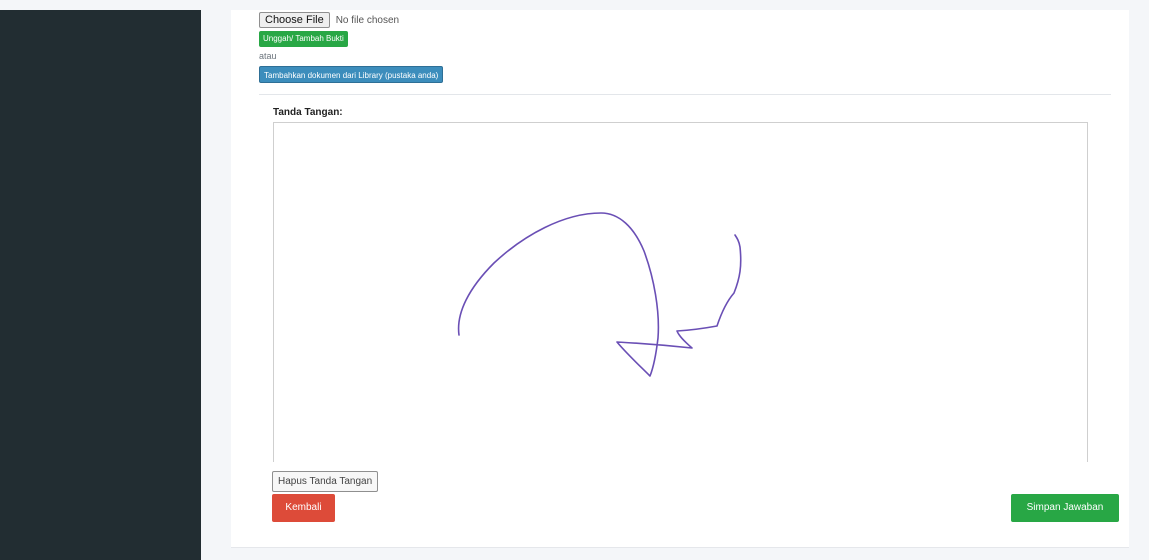 The width and height of the screenshot is (1149, 560). I want to click on divider, so click(685, 94).